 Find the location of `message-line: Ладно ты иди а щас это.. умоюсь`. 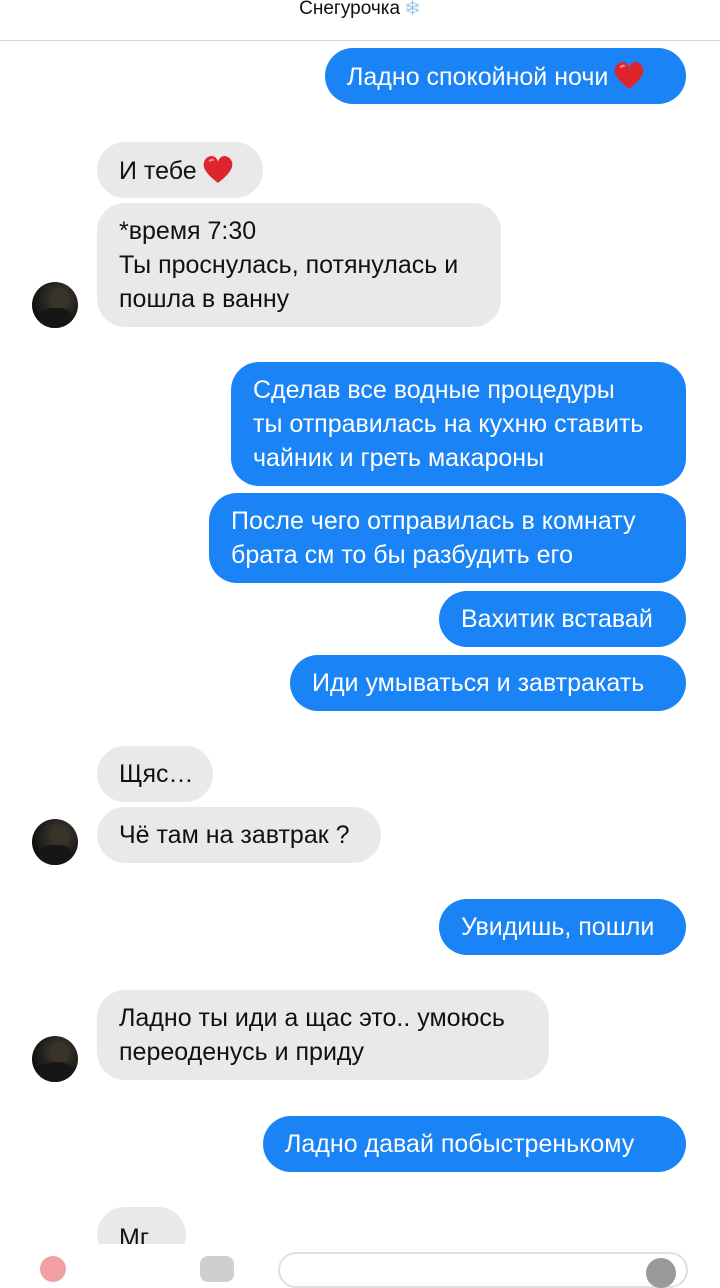

message-line: Ладно ты иди а щас это.. умоюсь is located at coordinates (312, 1018).